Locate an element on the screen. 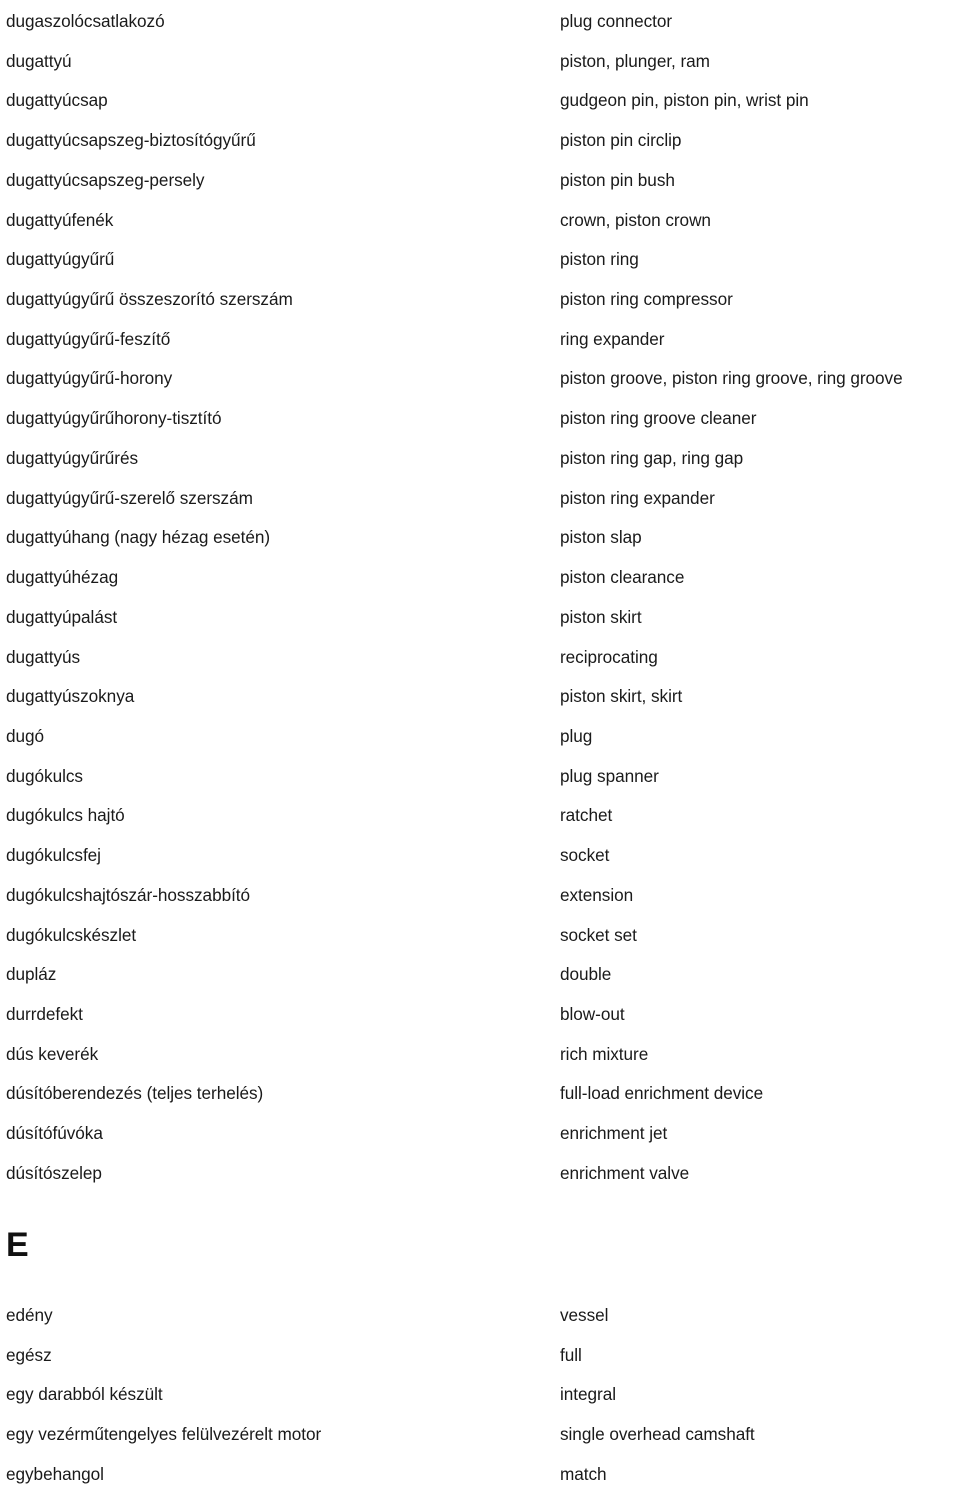  term-hungarian: dugókulcs hajtó is located at coordinates (65, 815).